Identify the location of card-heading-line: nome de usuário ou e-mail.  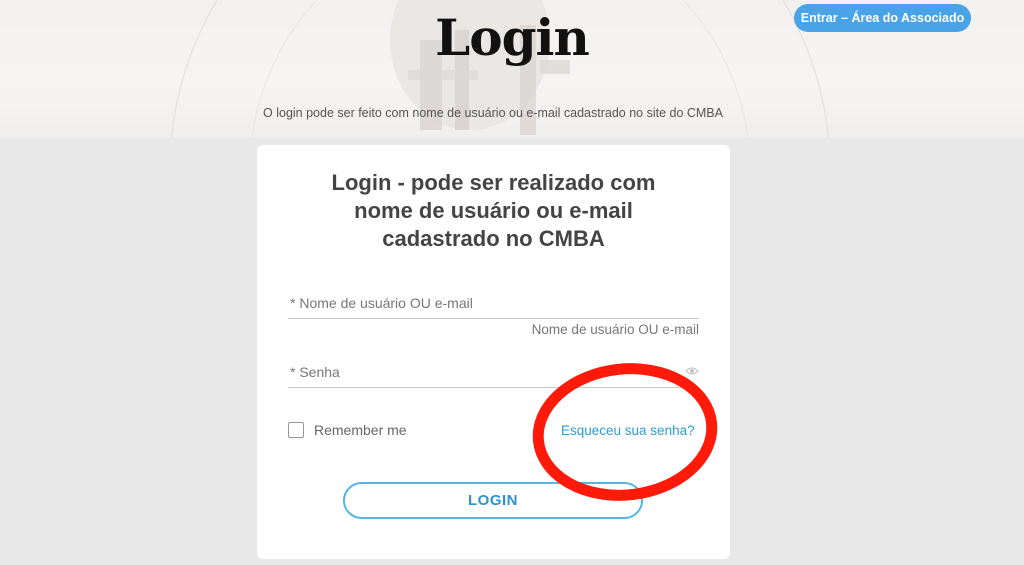
(493, 210).